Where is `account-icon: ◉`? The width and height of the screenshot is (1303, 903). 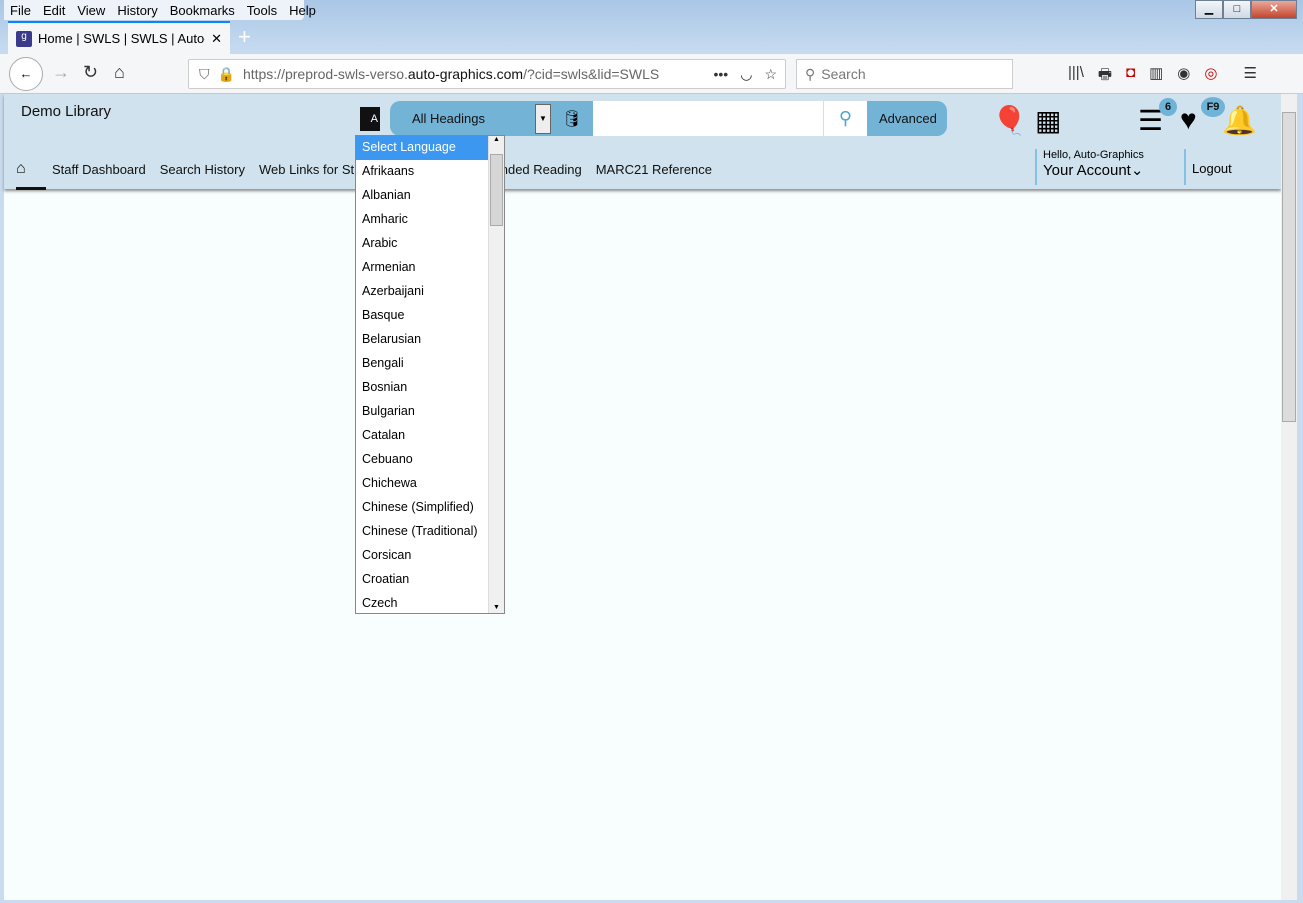
account-icon: ◉ is located at coordinates (1183, 76).